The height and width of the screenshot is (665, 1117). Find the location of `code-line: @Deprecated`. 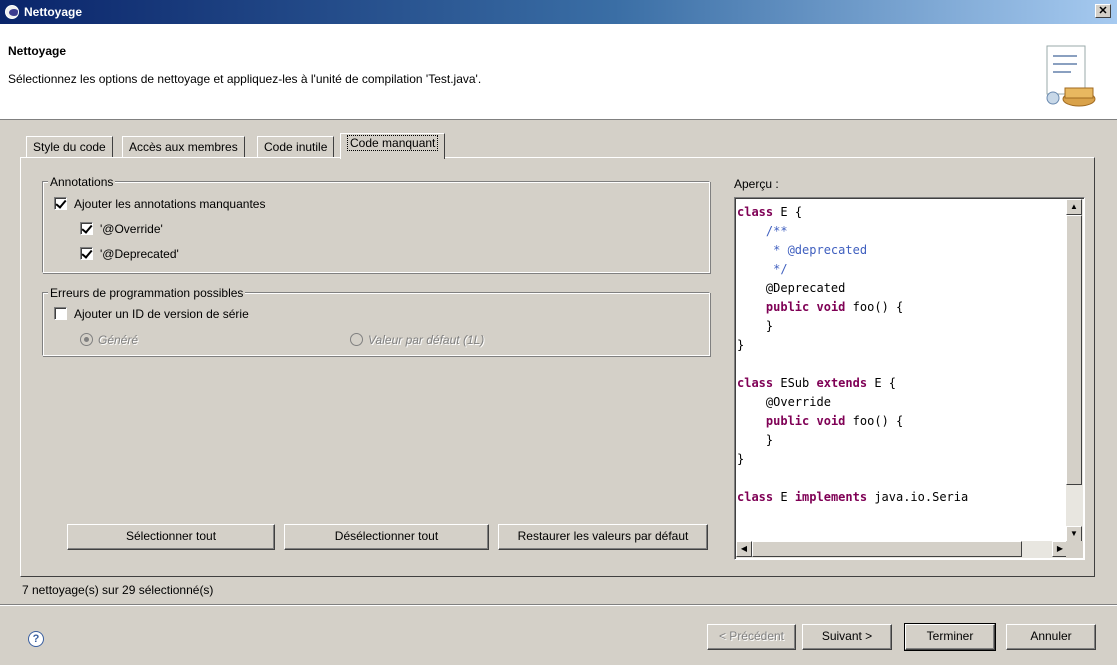

code-line: @Deprecated is located at coordinates (805, 288).